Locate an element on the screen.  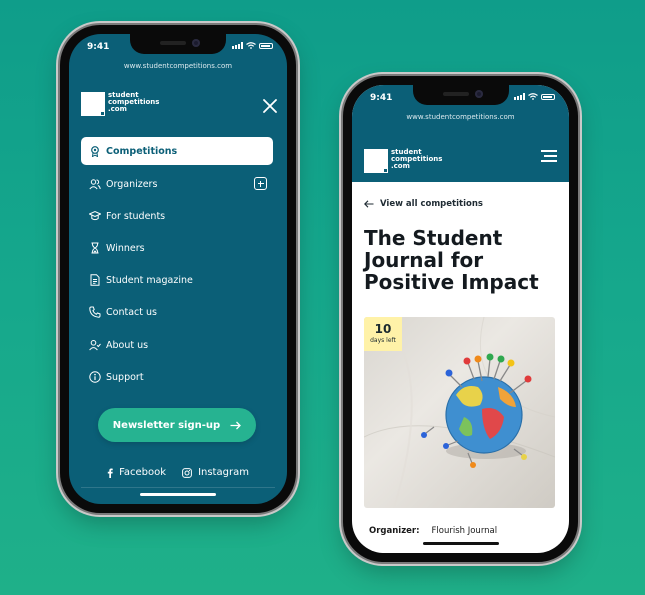
organizer-key: Organizer: is located at coordinates (394, 531).